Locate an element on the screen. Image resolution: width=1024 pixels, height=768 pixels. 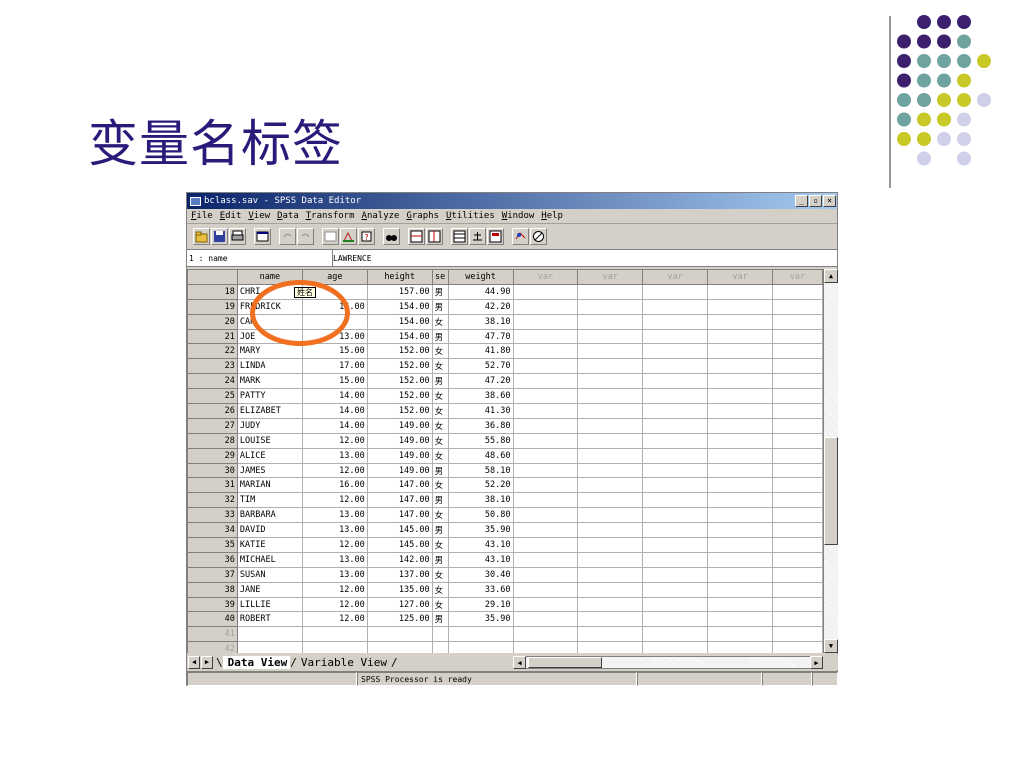
scroll-left-icon: ◀ is located at coordinates (519, 662).